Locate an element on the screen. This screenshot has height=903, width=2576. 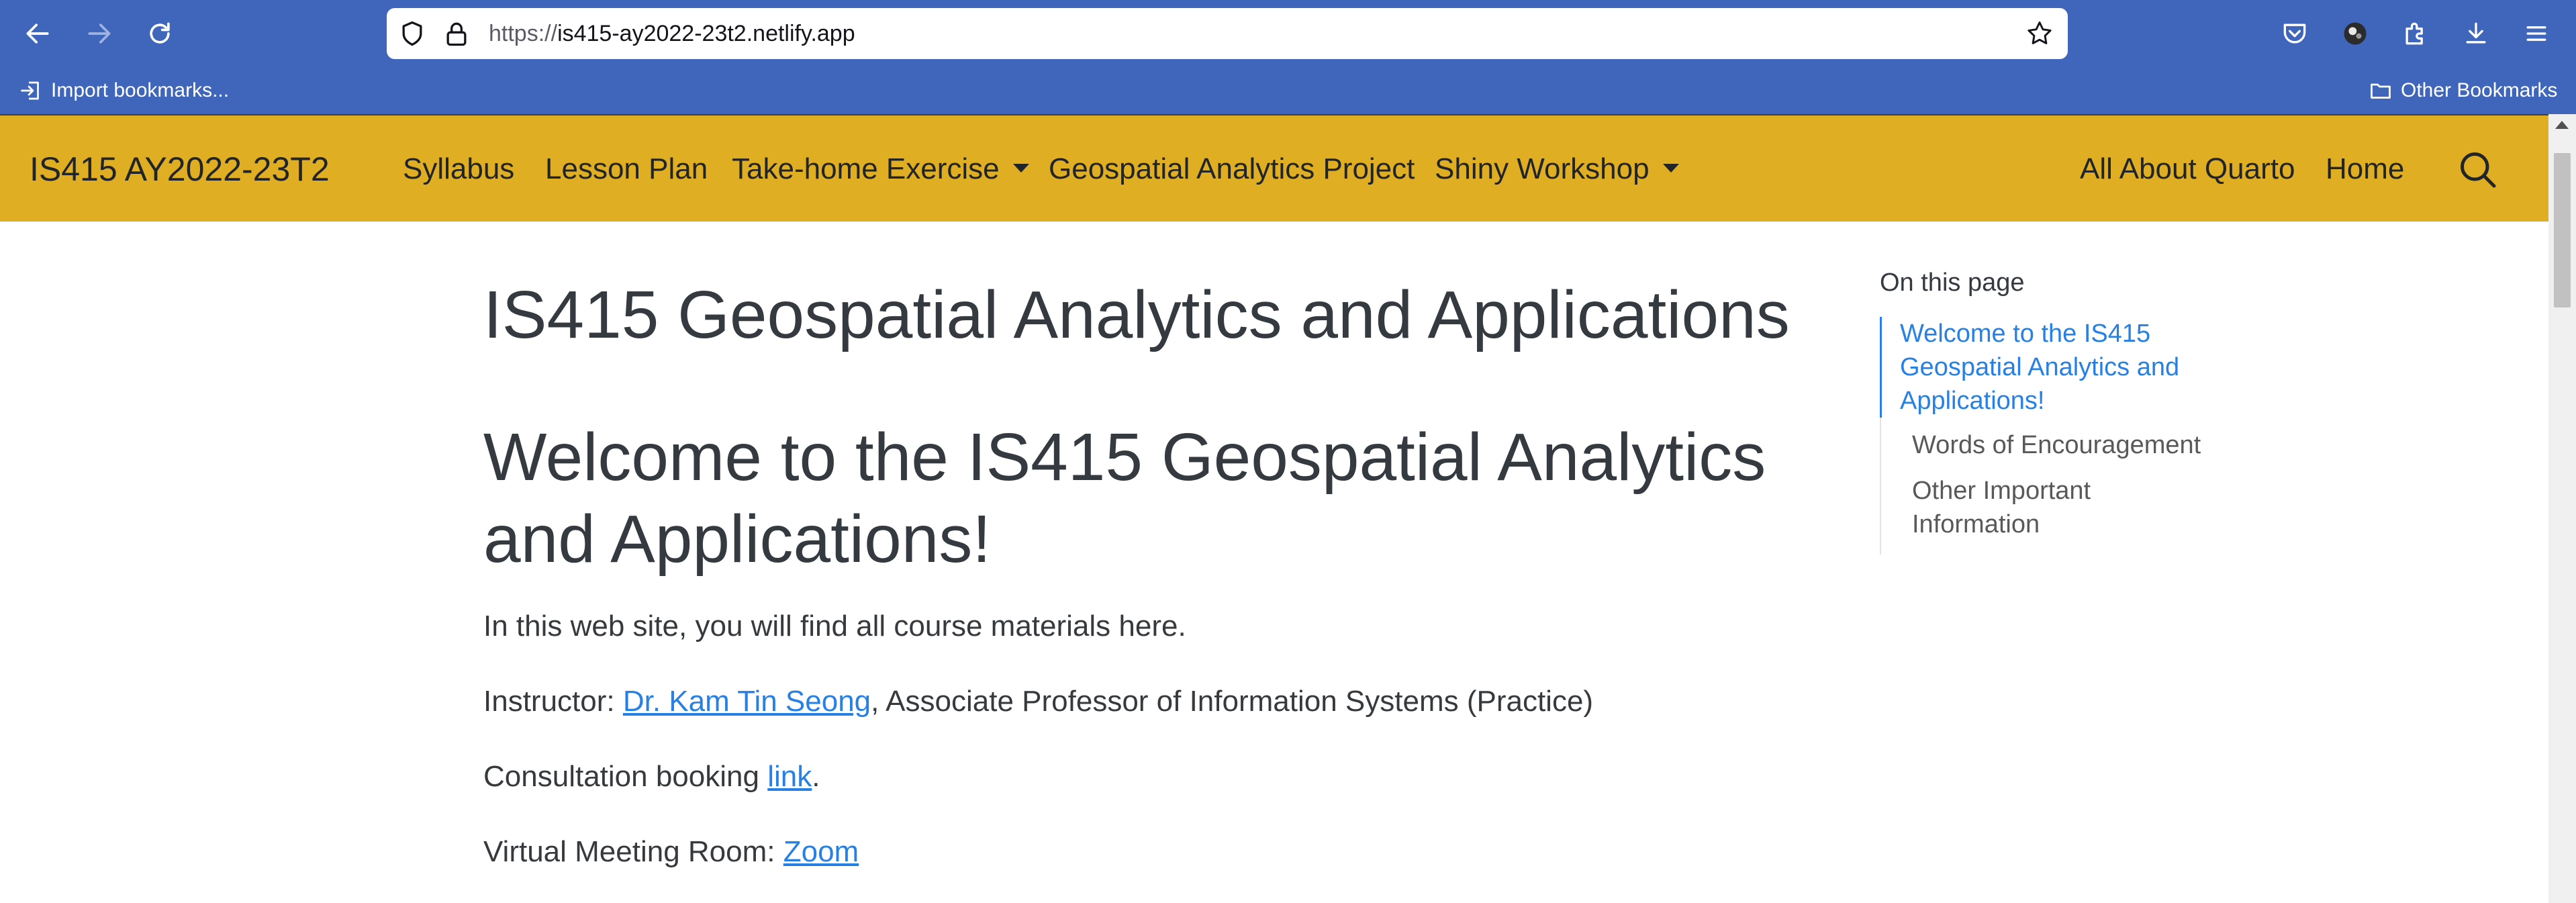
puzzle-icon is located at coordinates (2414, 33).